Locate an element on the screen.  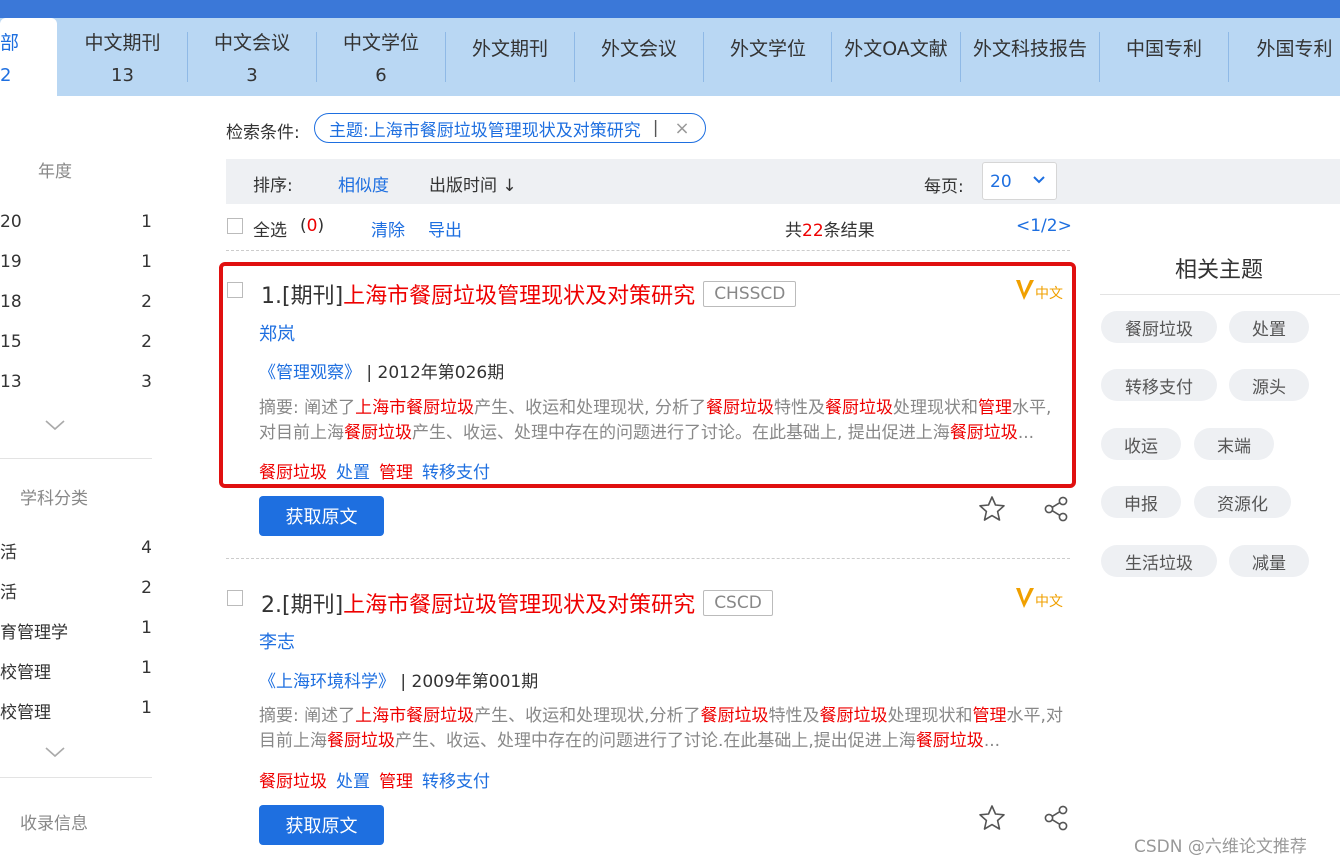
related-topic-pill: 转移支付 is located at coordinates (1159, 385).